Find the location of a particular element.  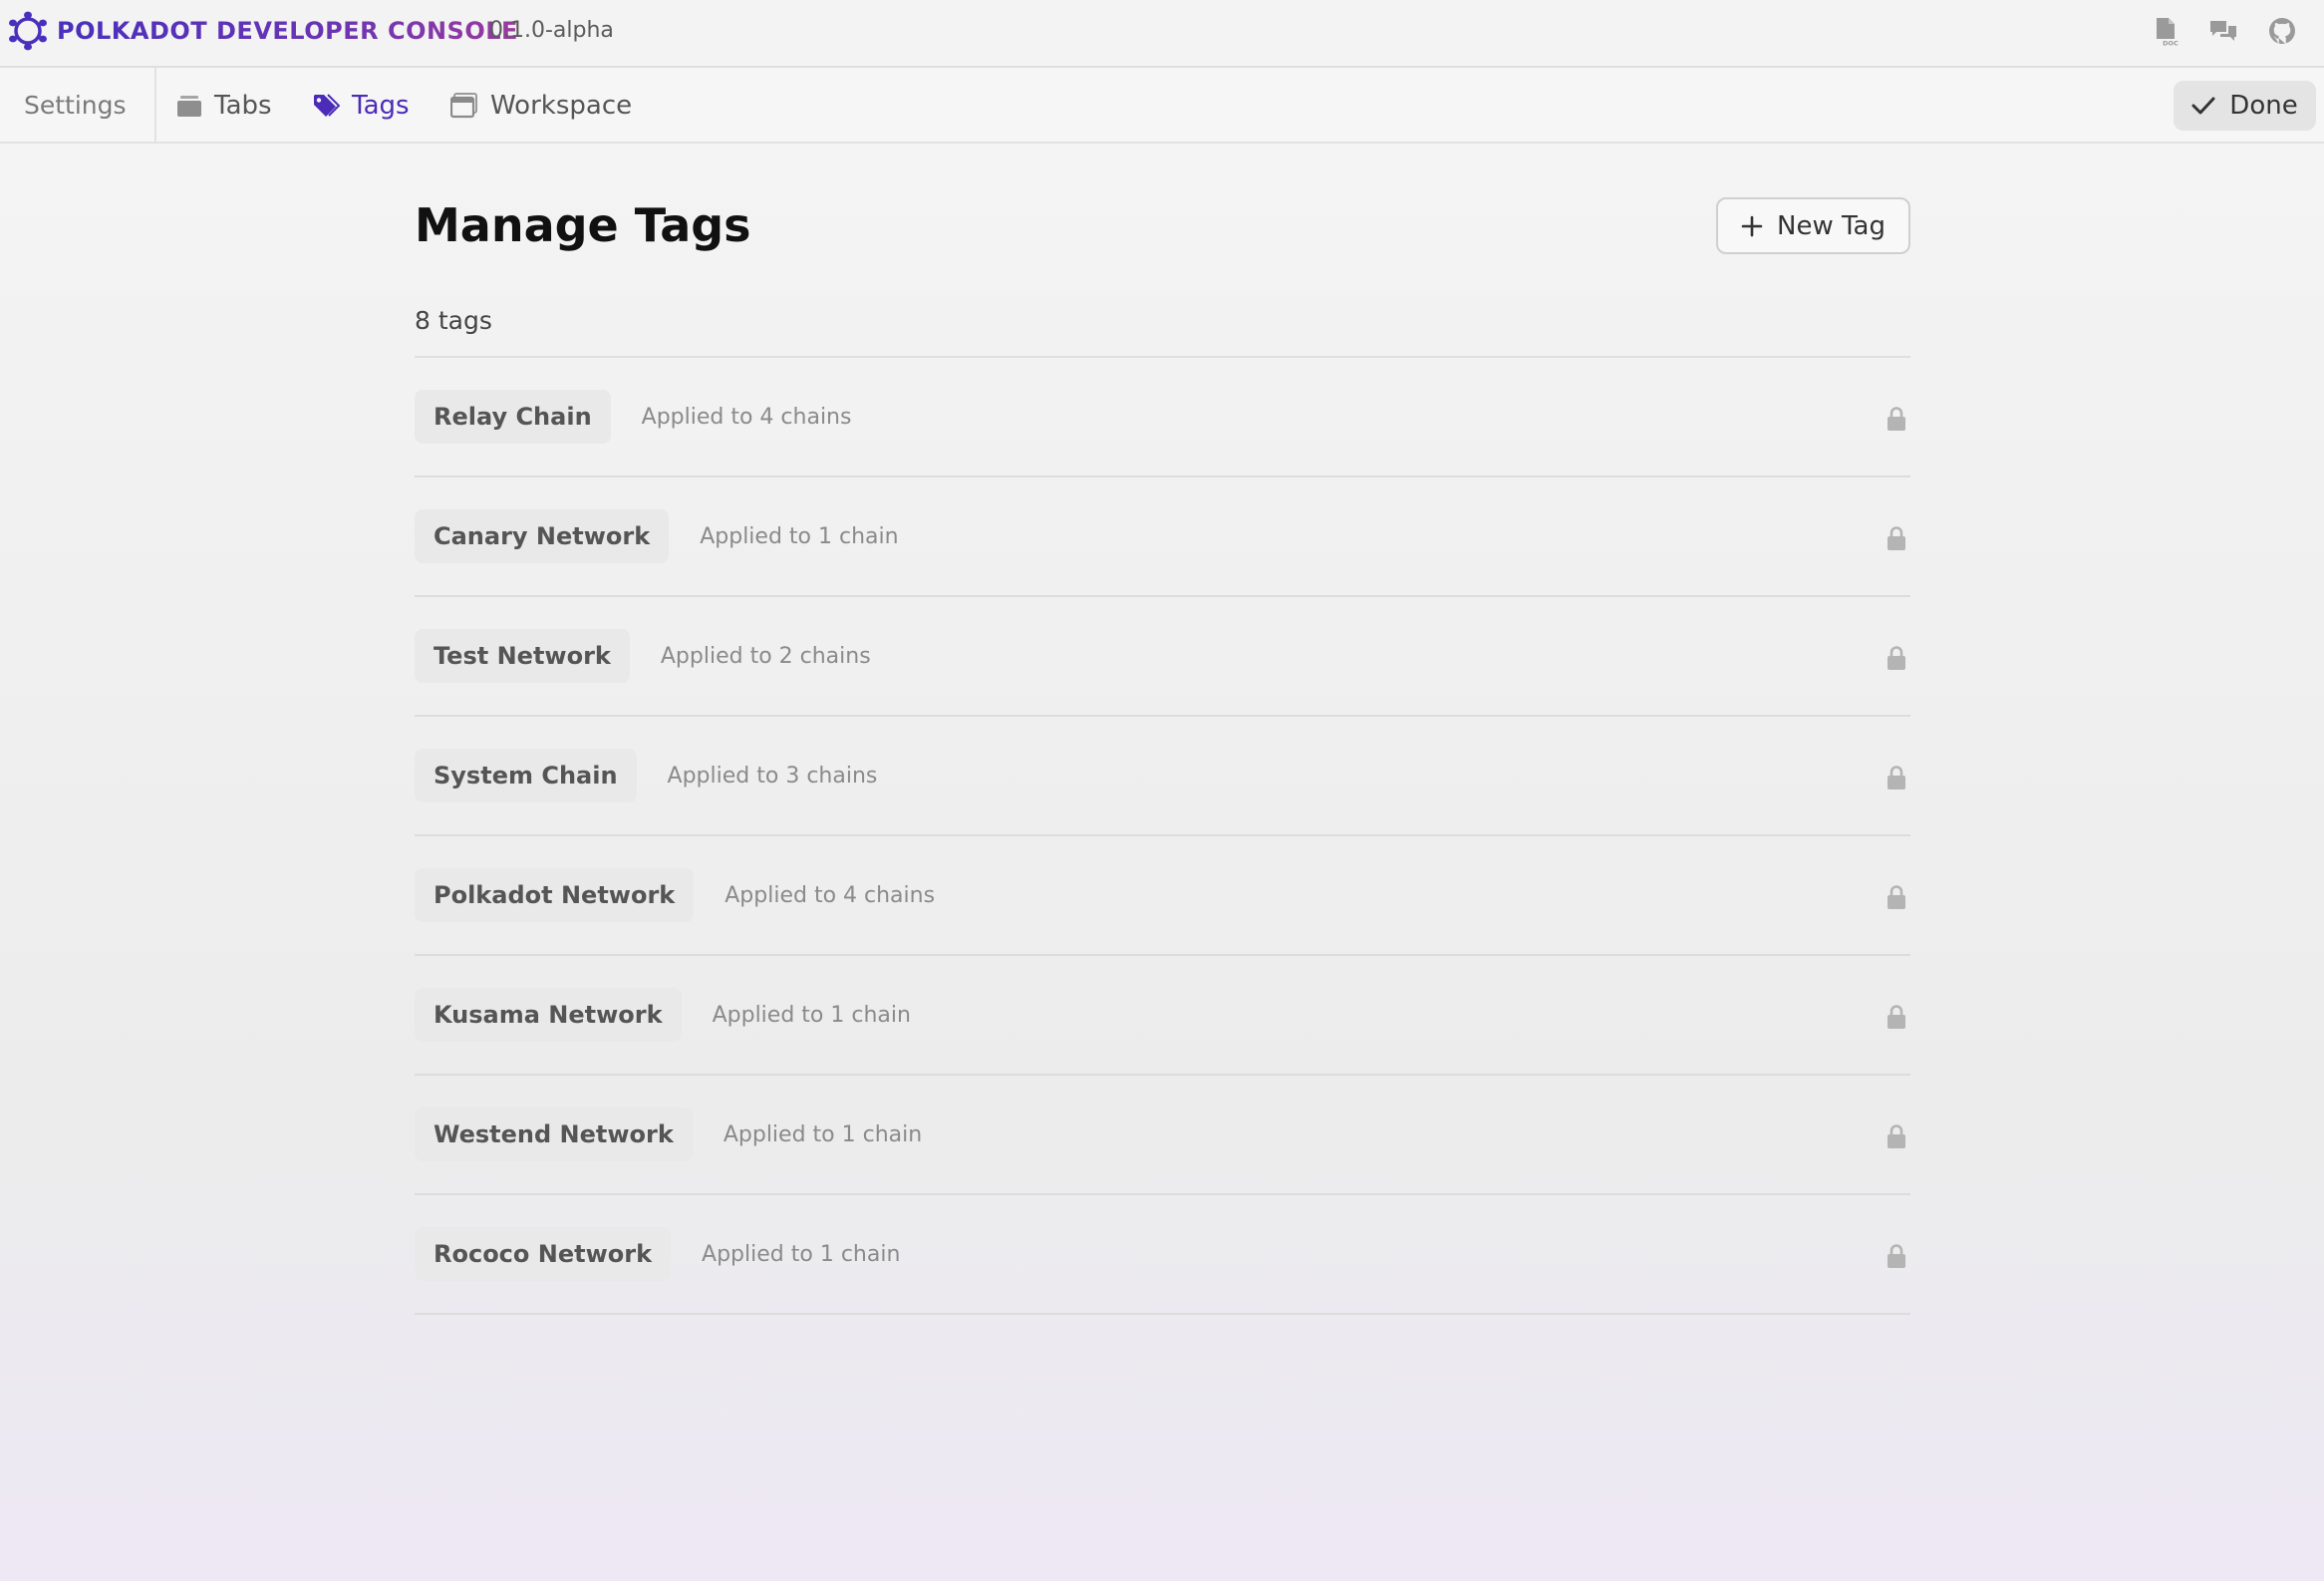

tag-row: Westend Network Applied to 1 chain is located at coordinates (1162, 1135).